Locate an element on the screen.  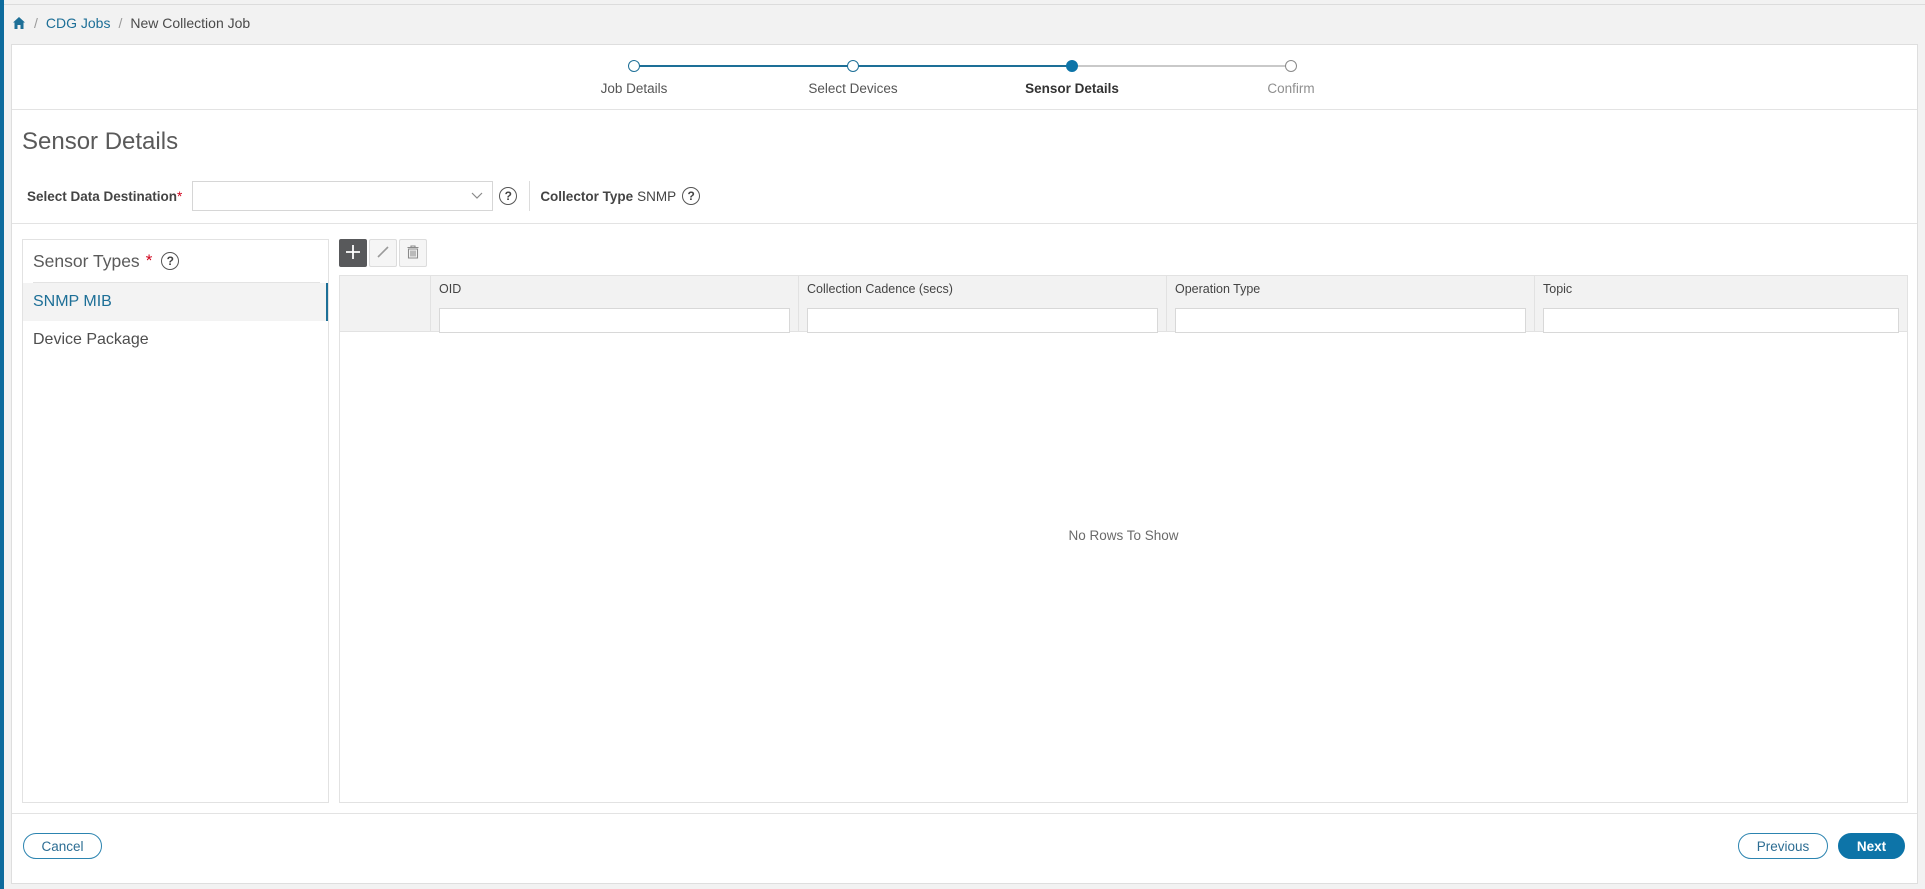
pencil-icon is located at coordinates (383, 253).